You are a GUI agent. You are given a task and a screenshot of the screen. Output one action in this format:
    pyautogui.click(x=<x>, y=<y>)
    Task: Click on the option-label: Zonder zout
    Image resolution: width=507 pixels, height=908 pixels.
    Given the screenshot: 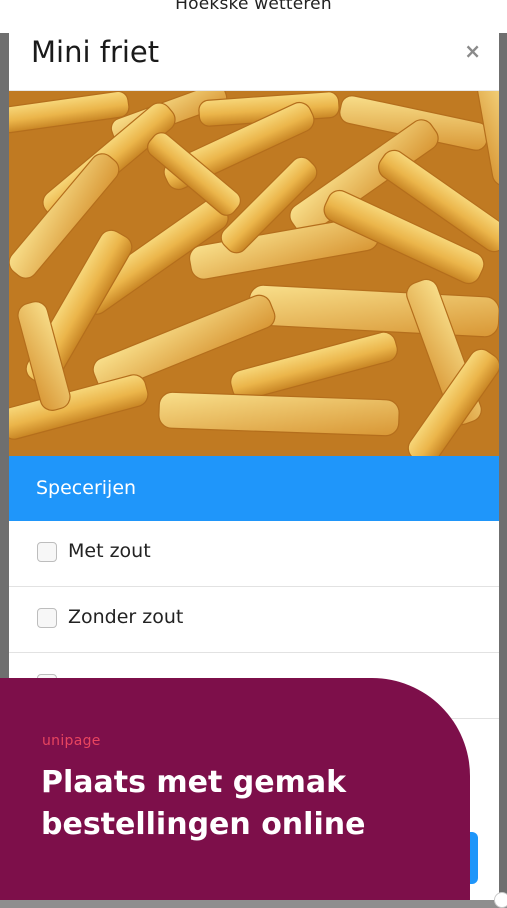 What is the action you would take?
    pyautogui.click(x=126, y=617)
    